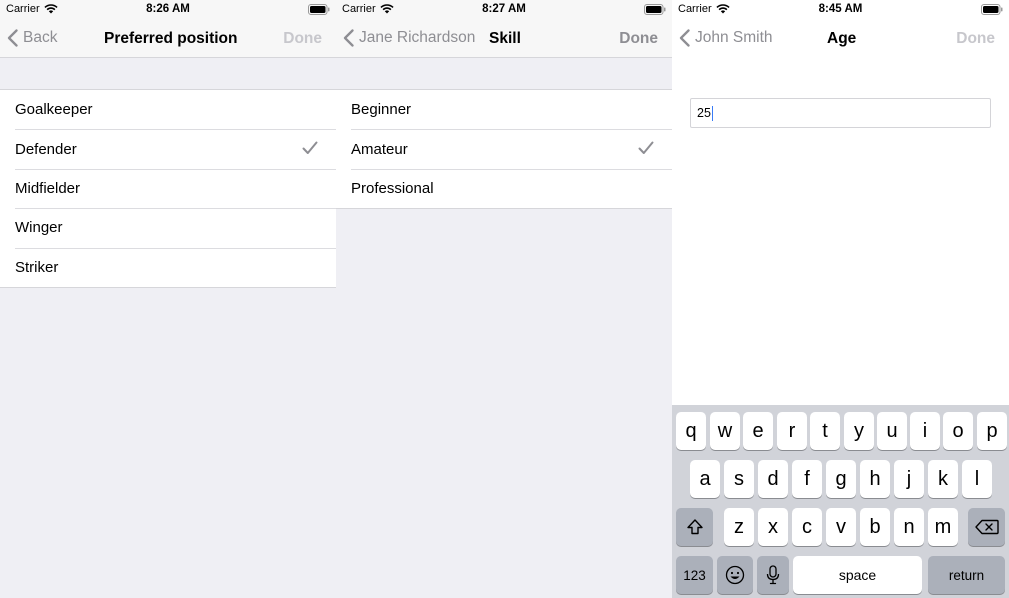  I want to click on microphone-icon, so click(773, 575).